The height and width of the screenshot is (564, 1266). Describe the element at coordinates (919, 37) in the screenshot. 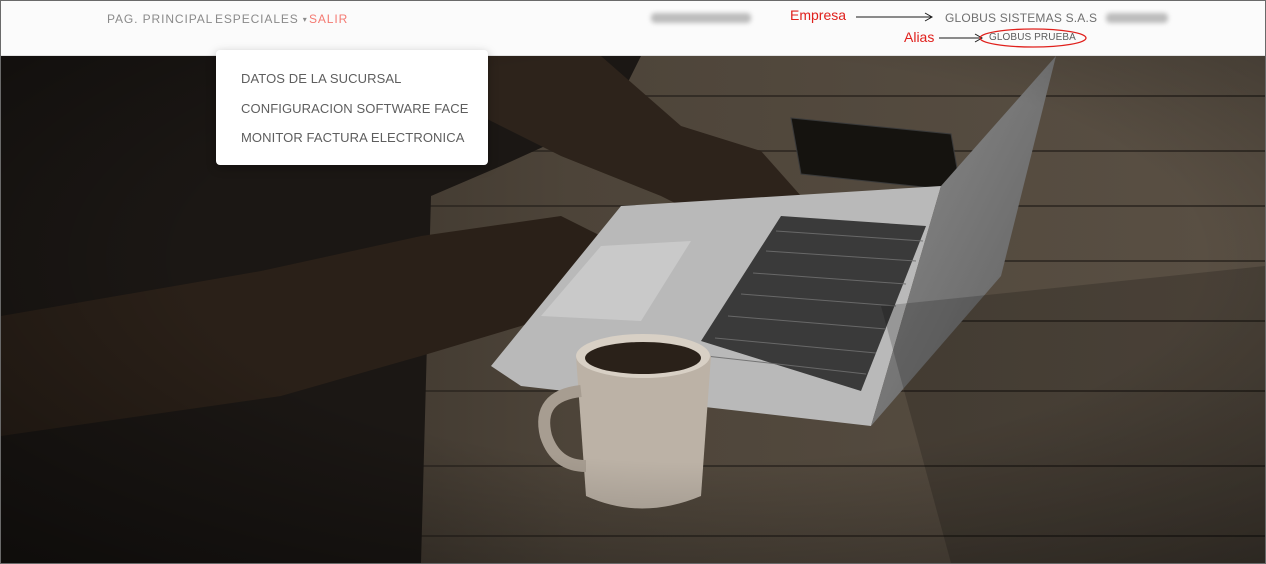

I see `annotation-alias-label: Alias` at that location.